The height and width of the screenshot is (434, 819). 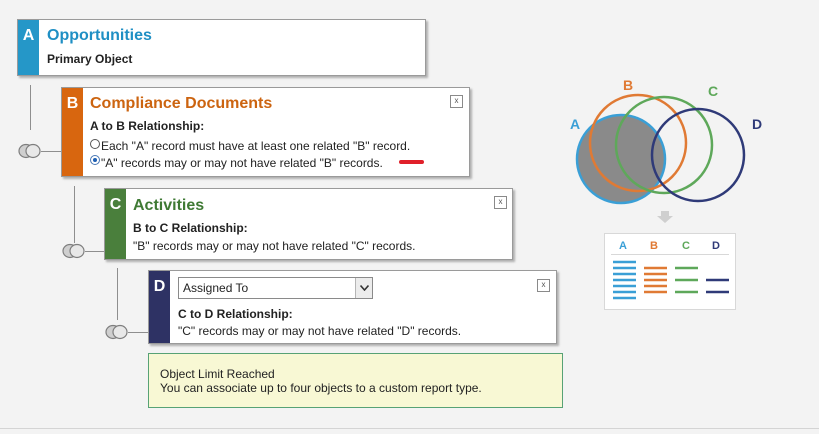 What do you see at coordinates (221, 47) in the screenshot?
I see `object-card-a: A Opportunities Primary Object` at bounding box center [221, 47].